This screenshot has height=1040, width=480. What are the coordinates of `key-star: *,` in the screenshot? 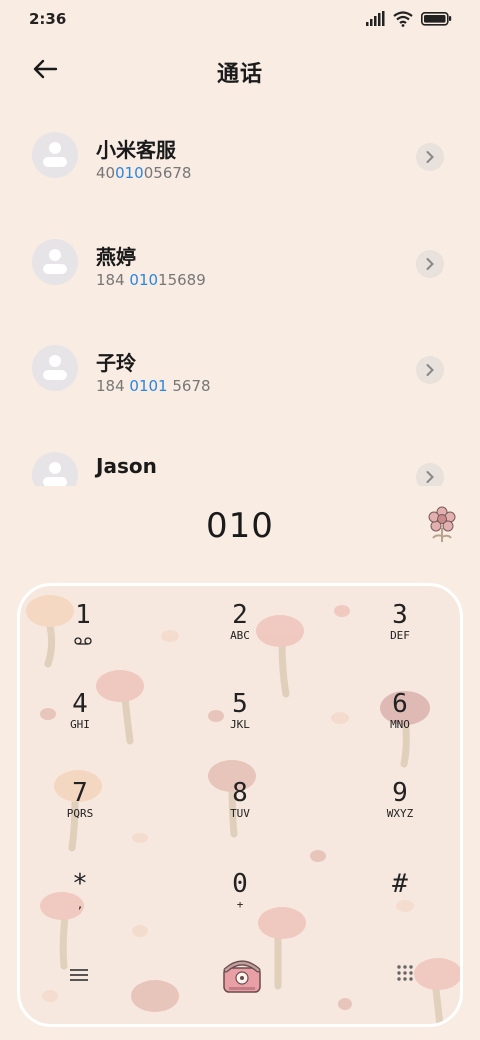 It's located at (80, 909).